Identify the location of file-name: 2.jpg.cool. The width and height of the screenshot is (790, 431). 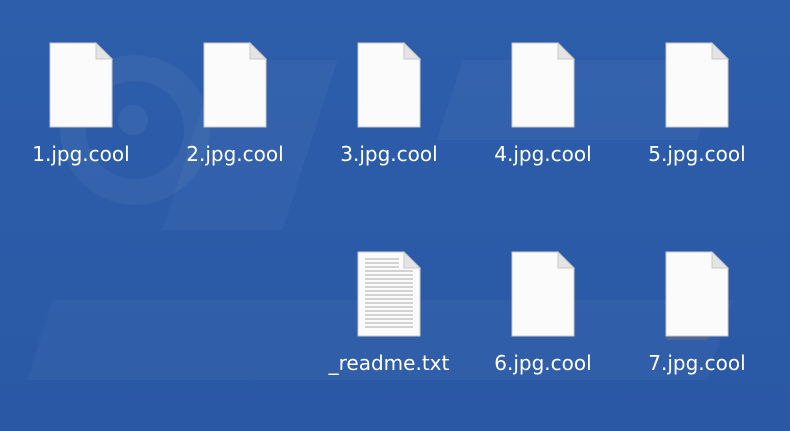
(235, 154).